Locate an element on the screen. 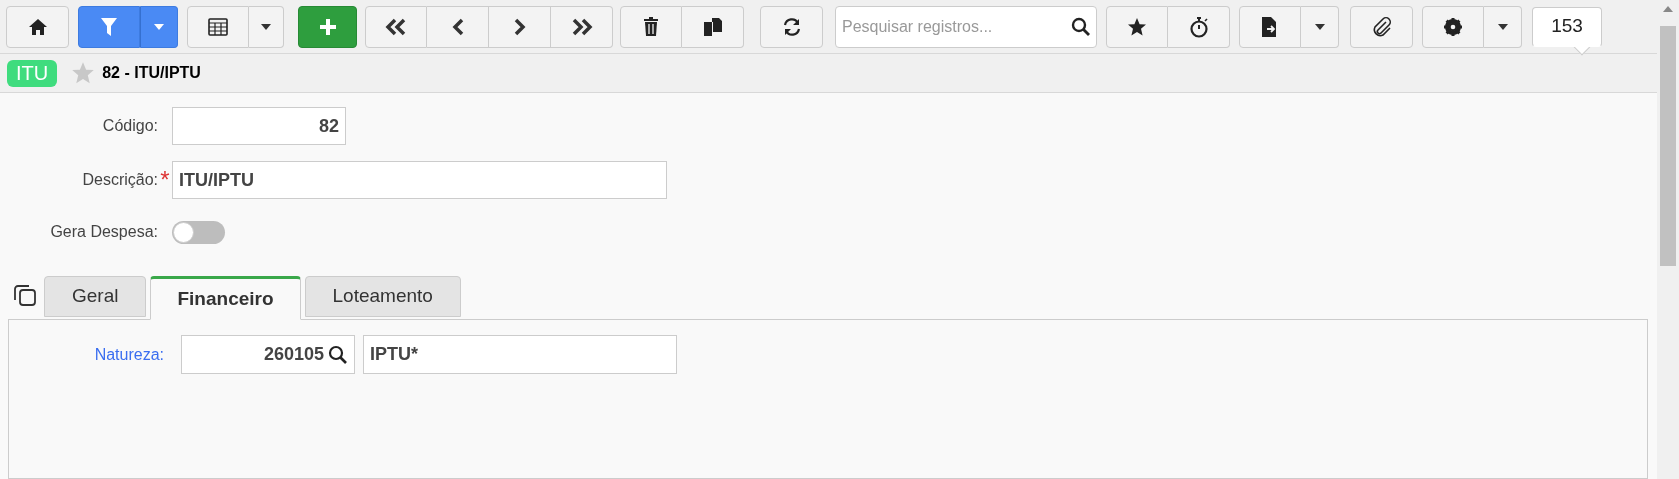 The height and width of the screenshot is (479, 1679). scroll-up-icon is located at coordinates (1668, 9).